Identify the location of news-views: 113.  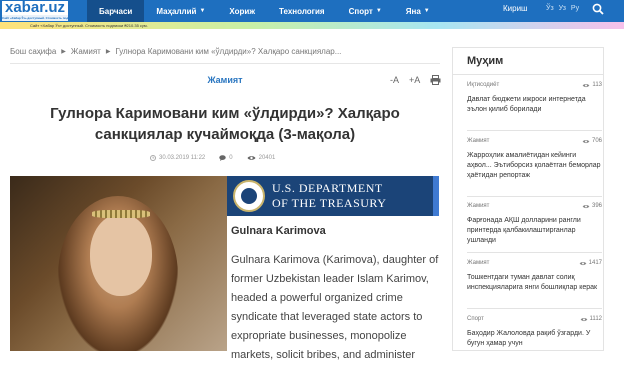
(592, 85).